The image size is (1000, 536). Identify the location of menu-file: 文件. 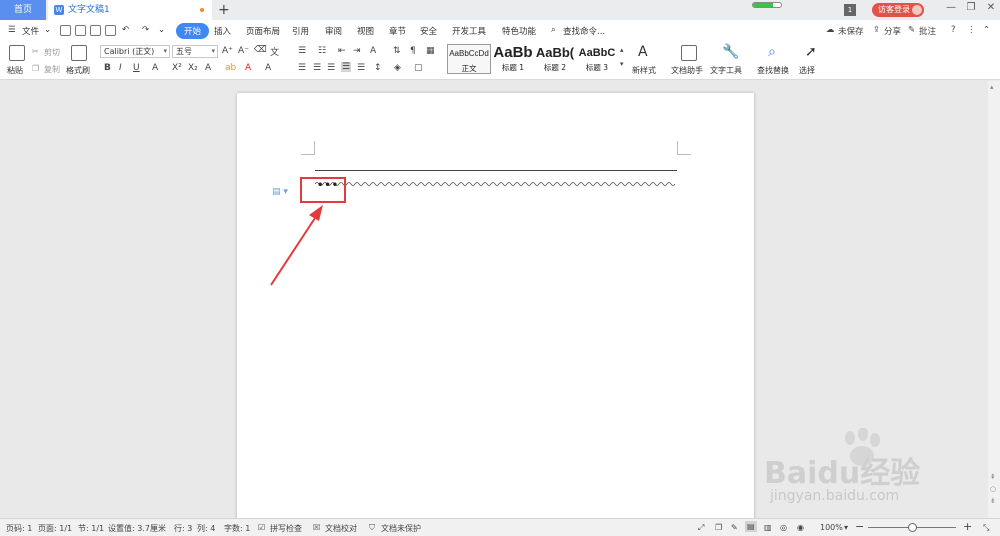
(30, 31).